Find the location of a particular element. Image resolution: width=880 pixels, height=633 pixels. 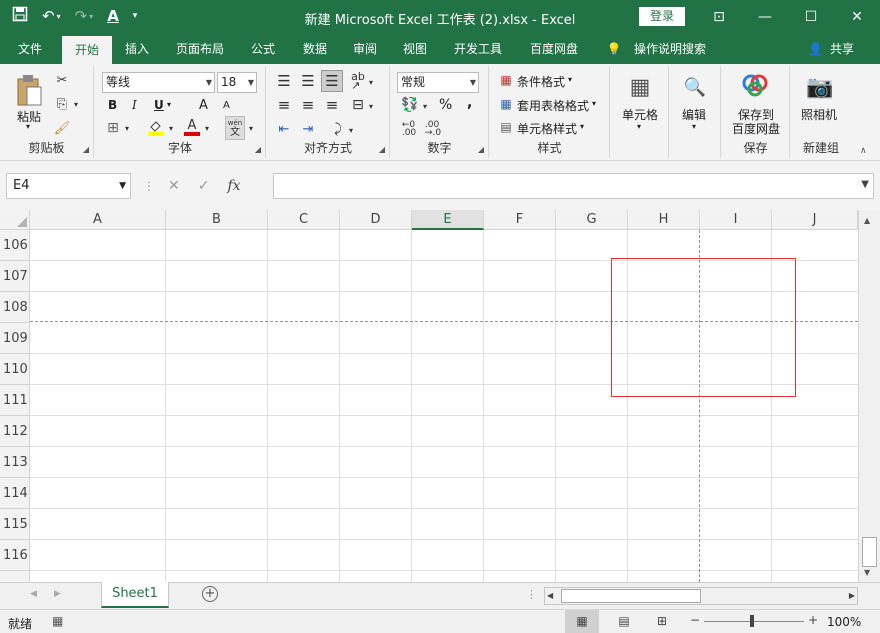

font-name-select: 等线 ▼ is located at coordinates (158, 82).